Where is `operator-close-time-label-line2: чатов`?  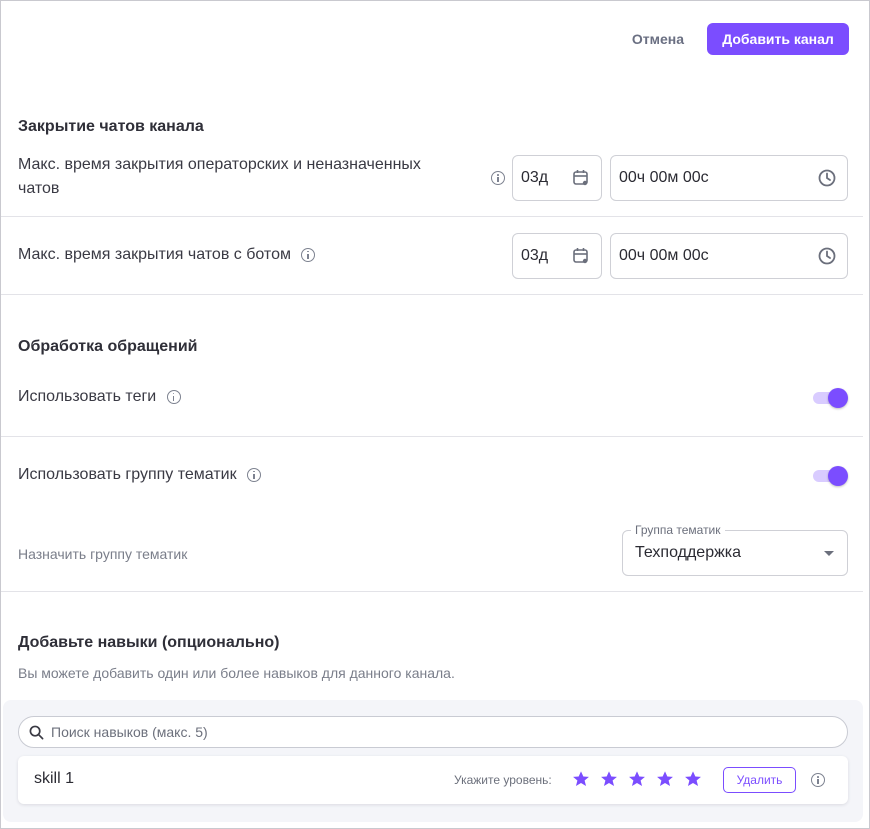
operator-close-time-label-line2: чатов is located at coordinates (39, 188).